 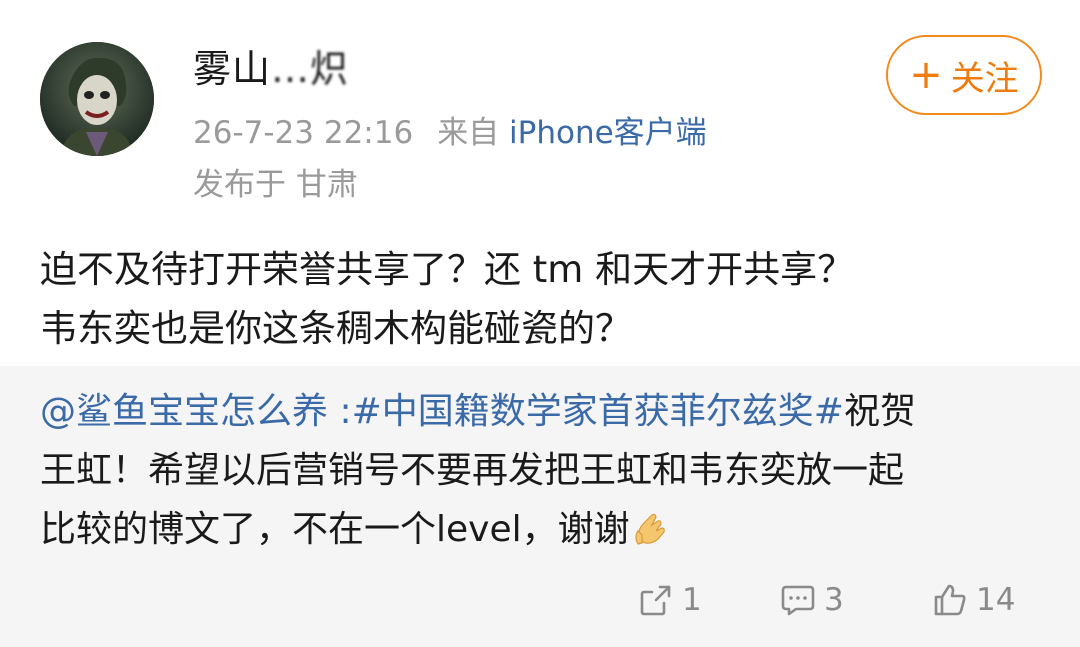 What do you see at coordinates (540, 600) in the screenshot?
I see `action-bar: 1 3 14` at bounding box center [540, 600].